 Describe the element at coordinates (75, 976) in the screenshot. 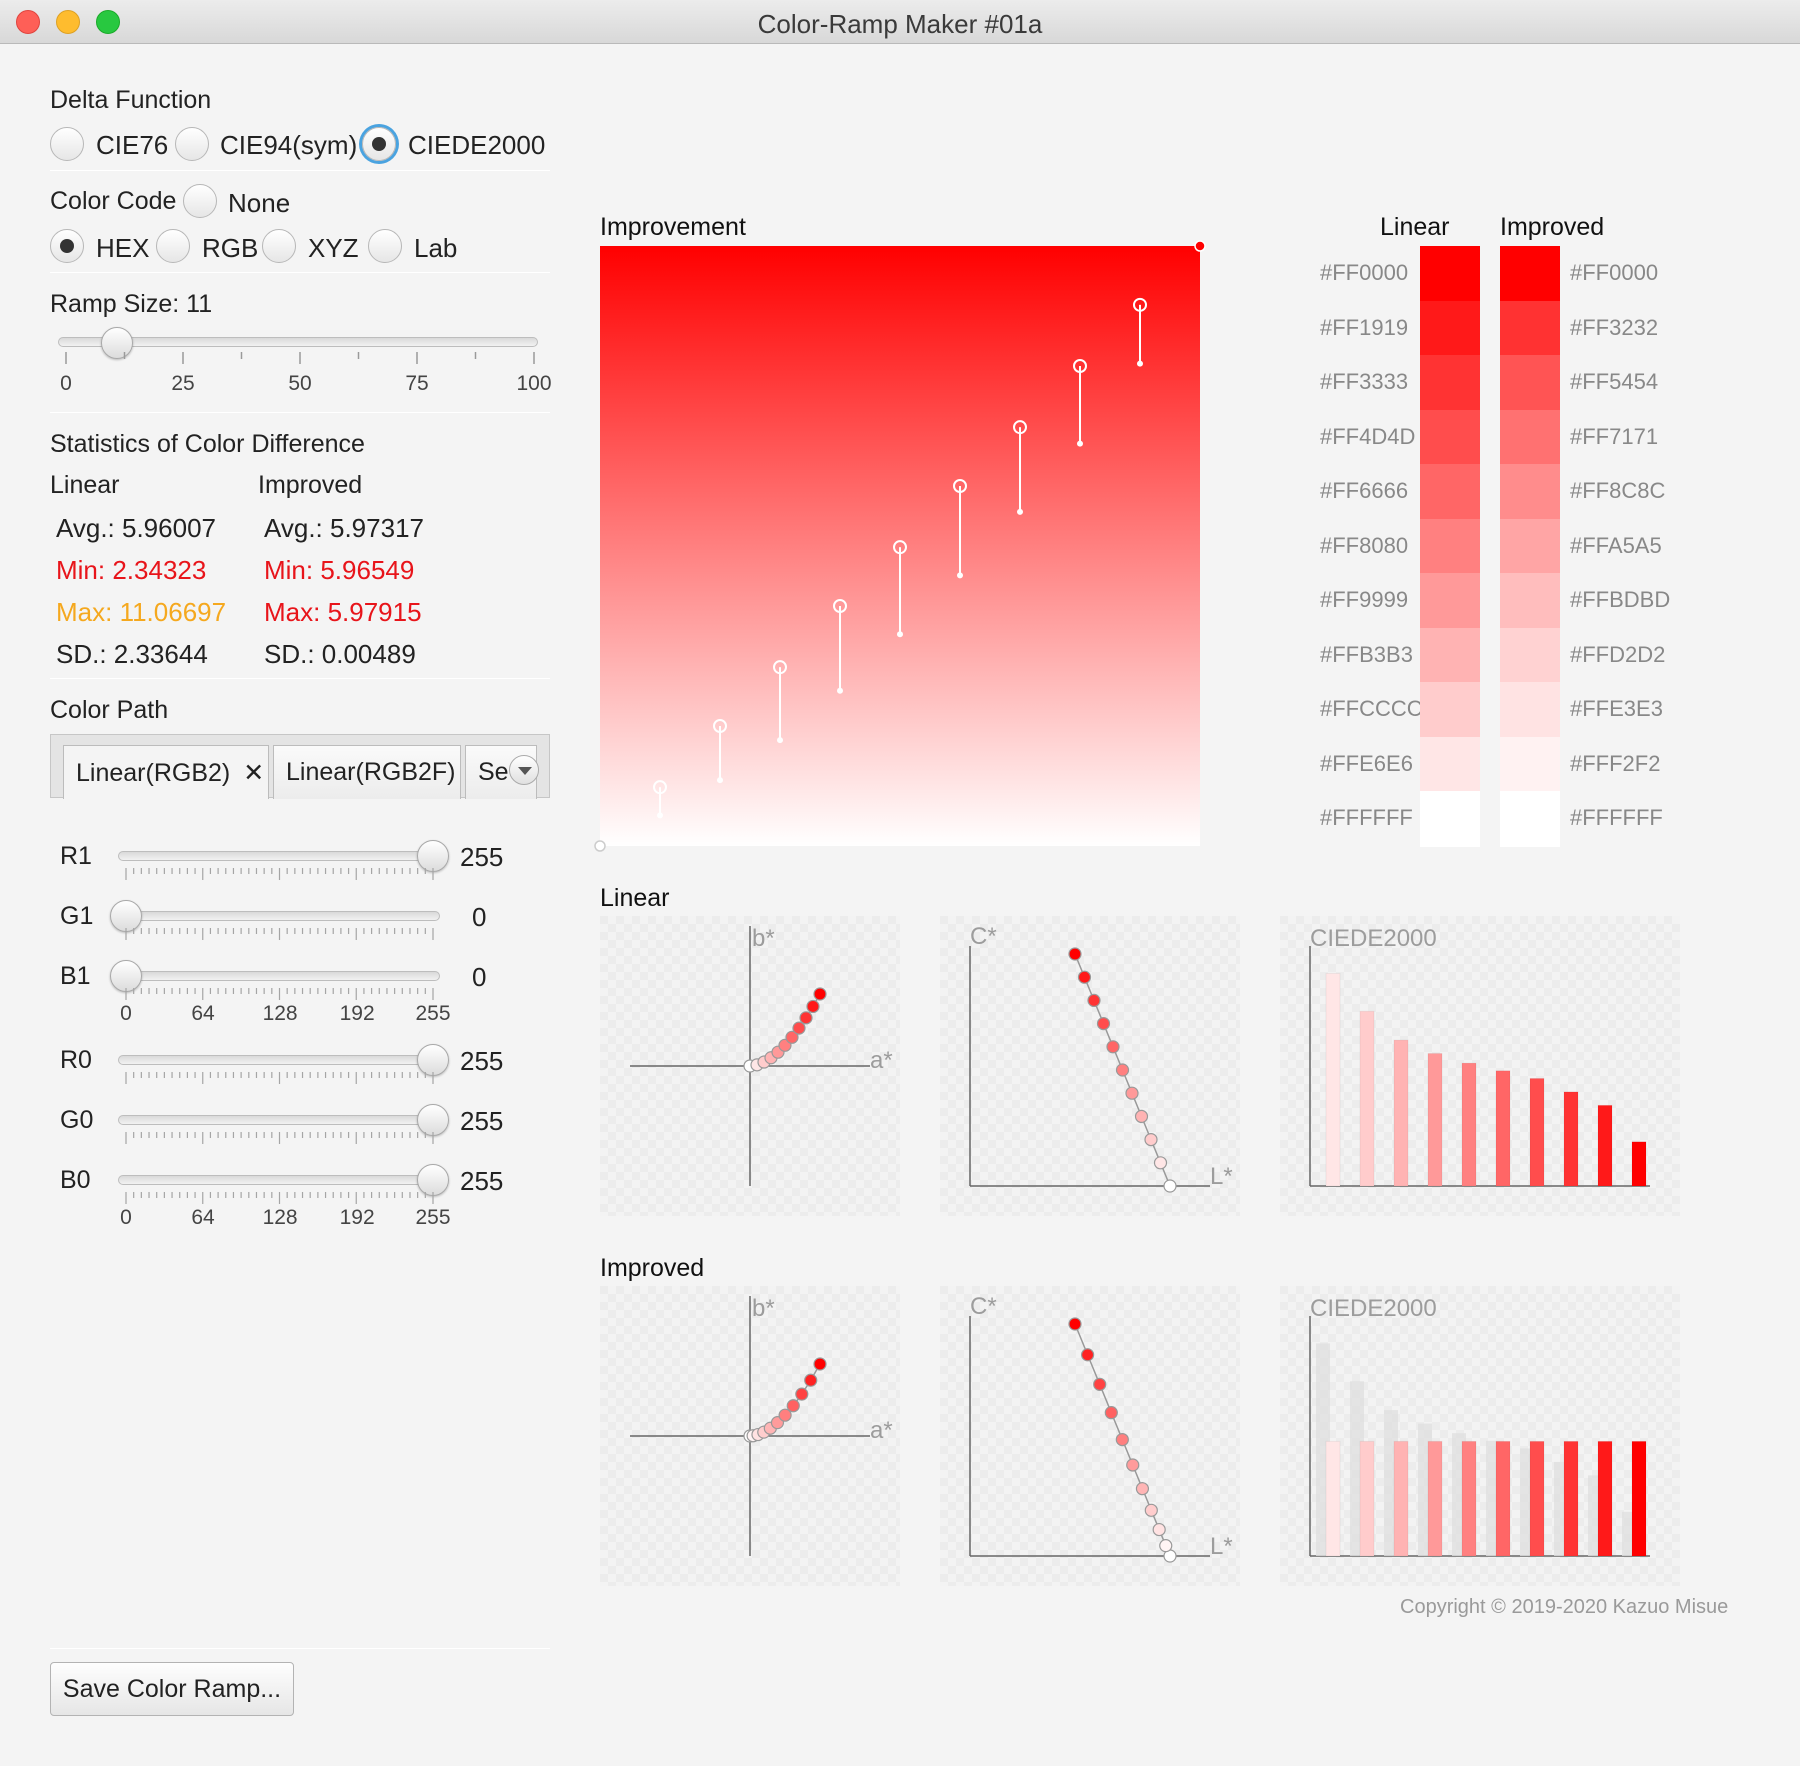

I see `slider-label-b1: B1` at that location.